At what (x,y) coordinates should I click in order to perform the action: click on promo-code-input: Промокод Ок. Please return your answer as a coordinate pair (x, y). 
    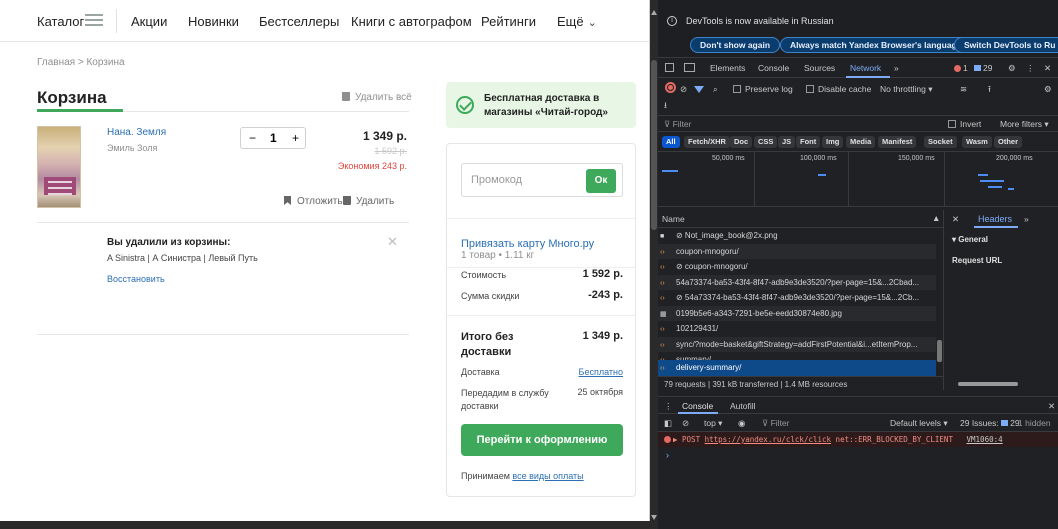
    Looking at the image, I should click on (542, 180).